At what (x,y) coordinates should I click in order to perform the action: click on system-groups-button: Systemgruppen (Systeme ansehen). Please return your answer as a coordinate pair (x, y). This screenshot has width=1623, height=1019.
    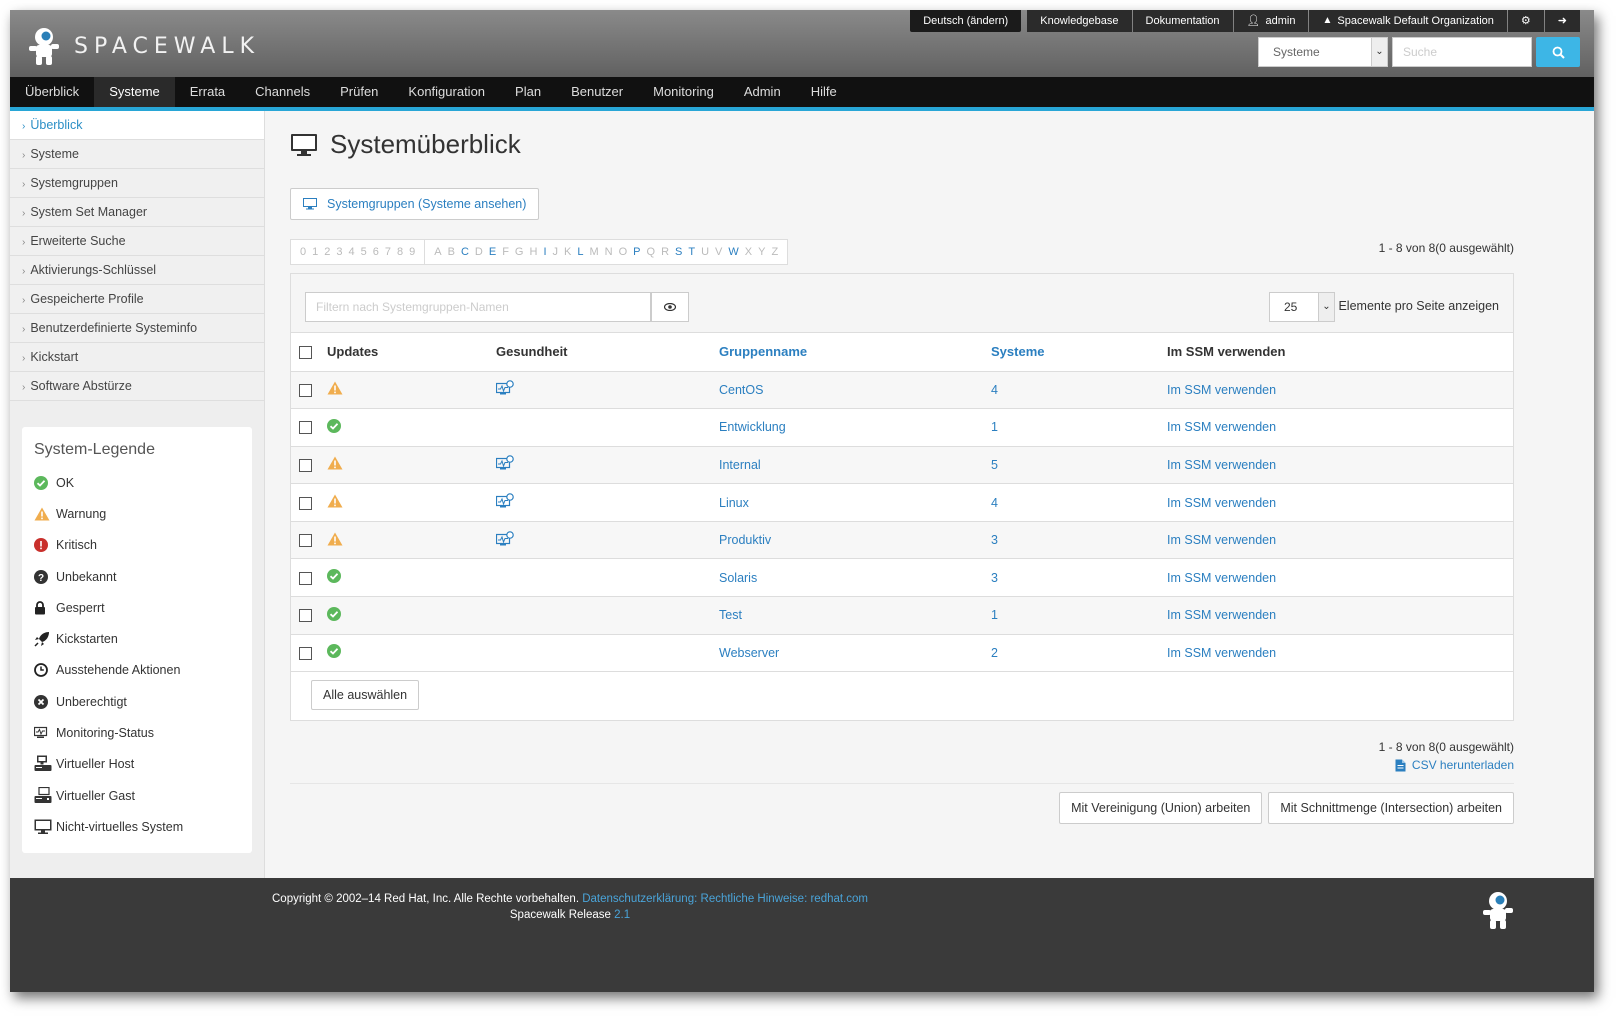
    Looking at the image, I should click on (415, 204).